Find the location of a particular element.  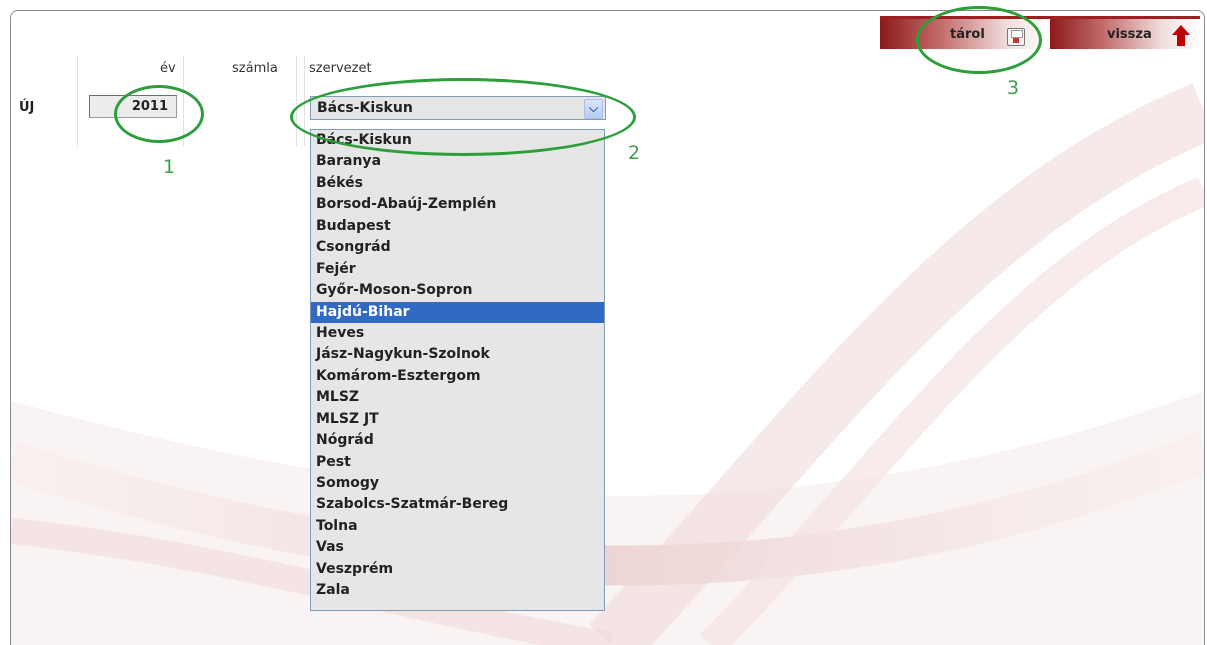

dropdown-option: Nógrád is located at coordinates (457, 440).